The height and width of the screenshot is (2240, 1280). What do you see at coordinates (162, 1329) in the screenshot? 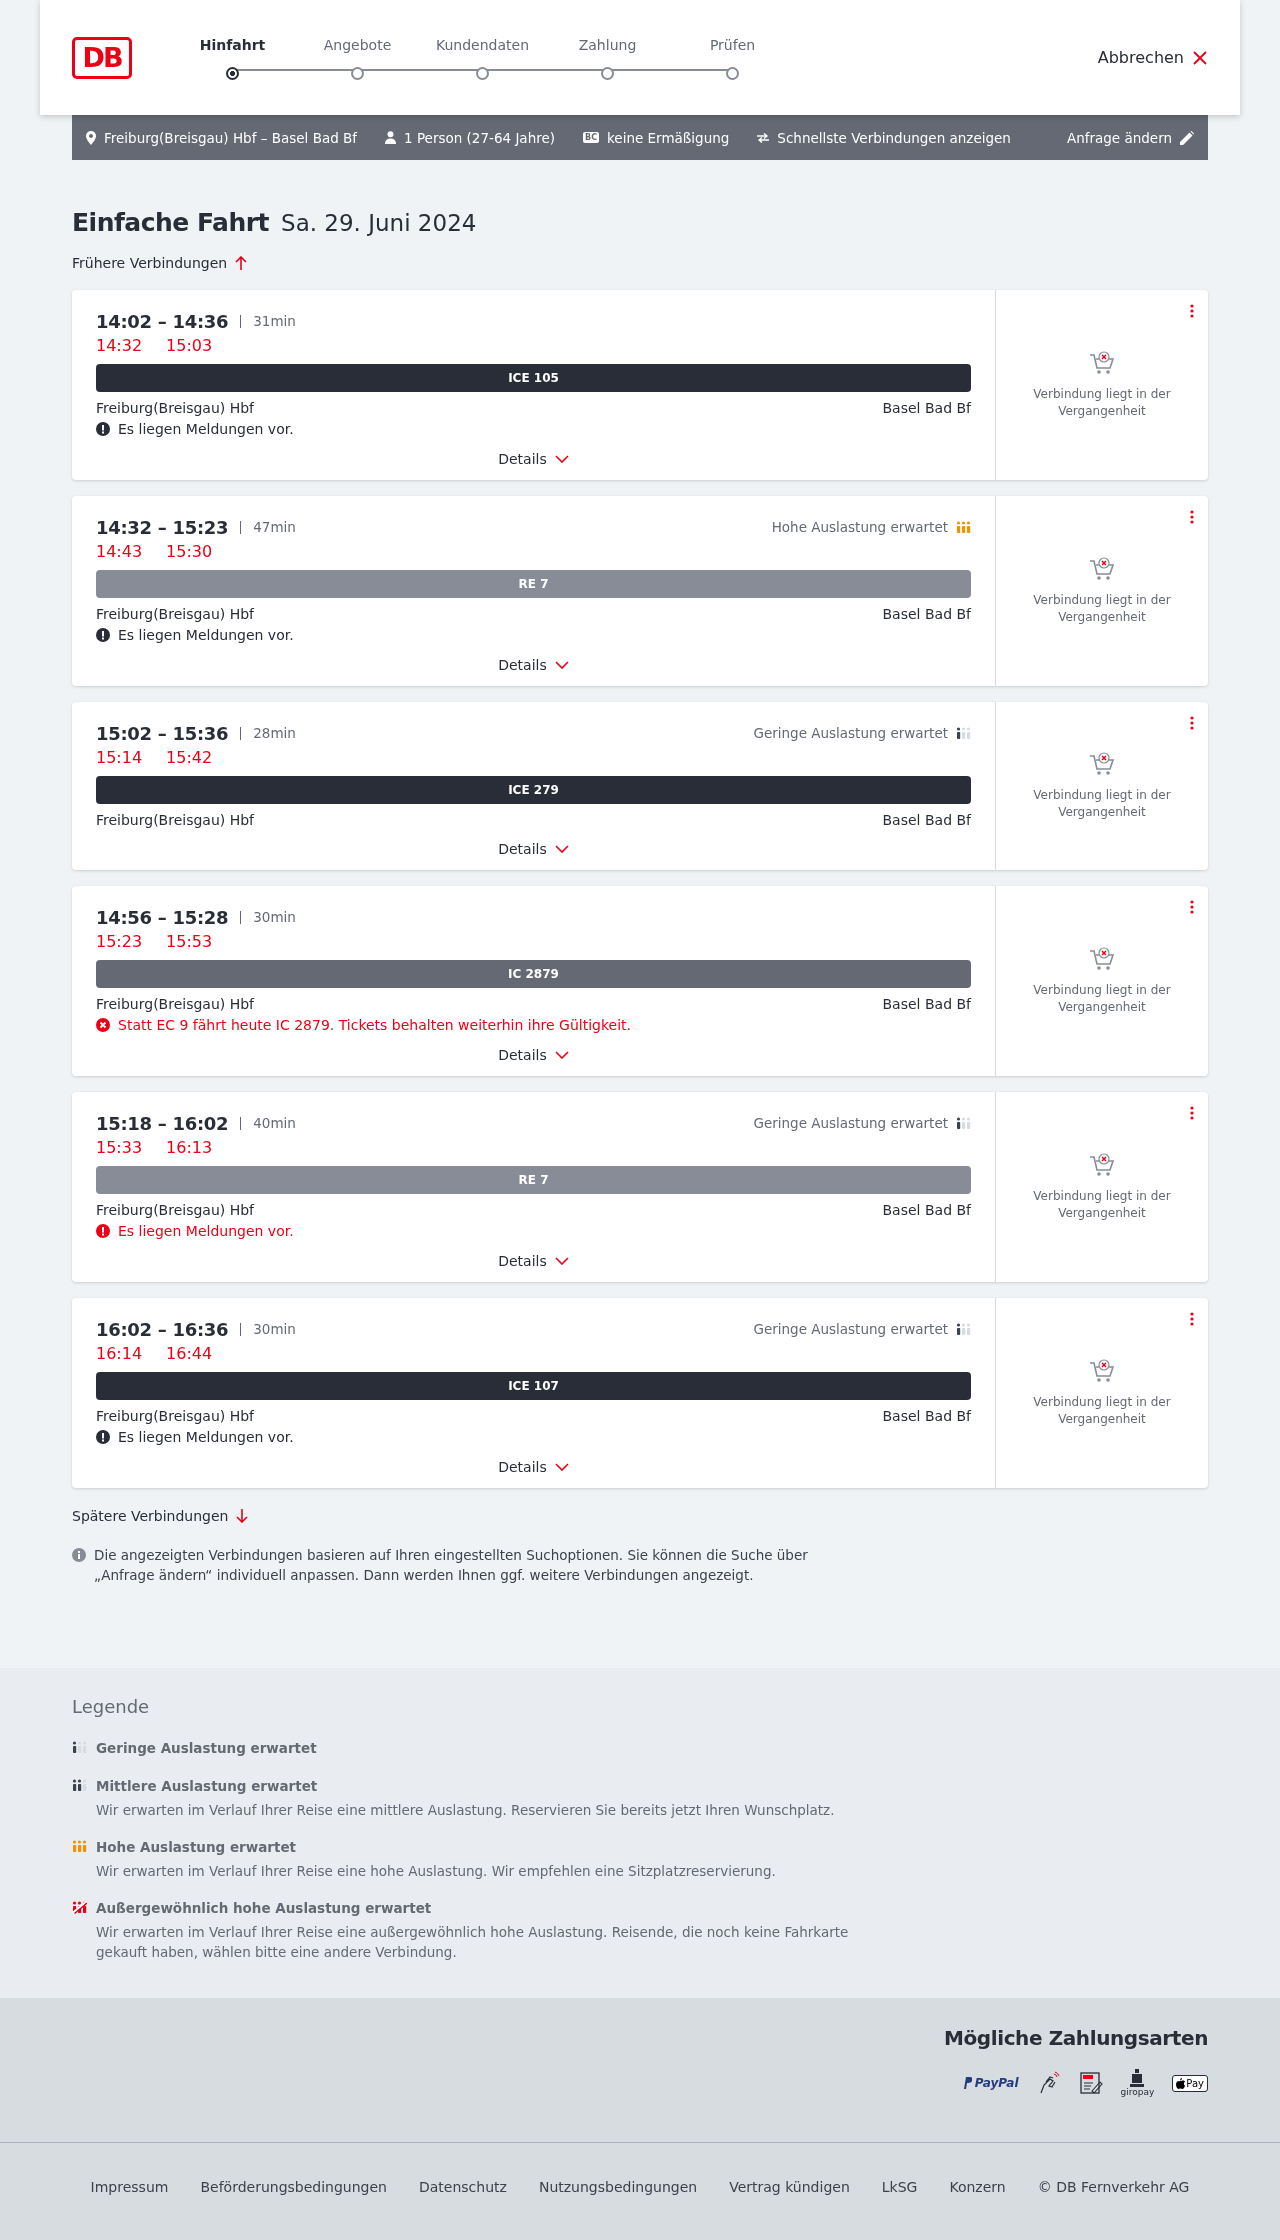
I see `travel-times: 16:02 – 16:36` at bounding box center [162, 1329].